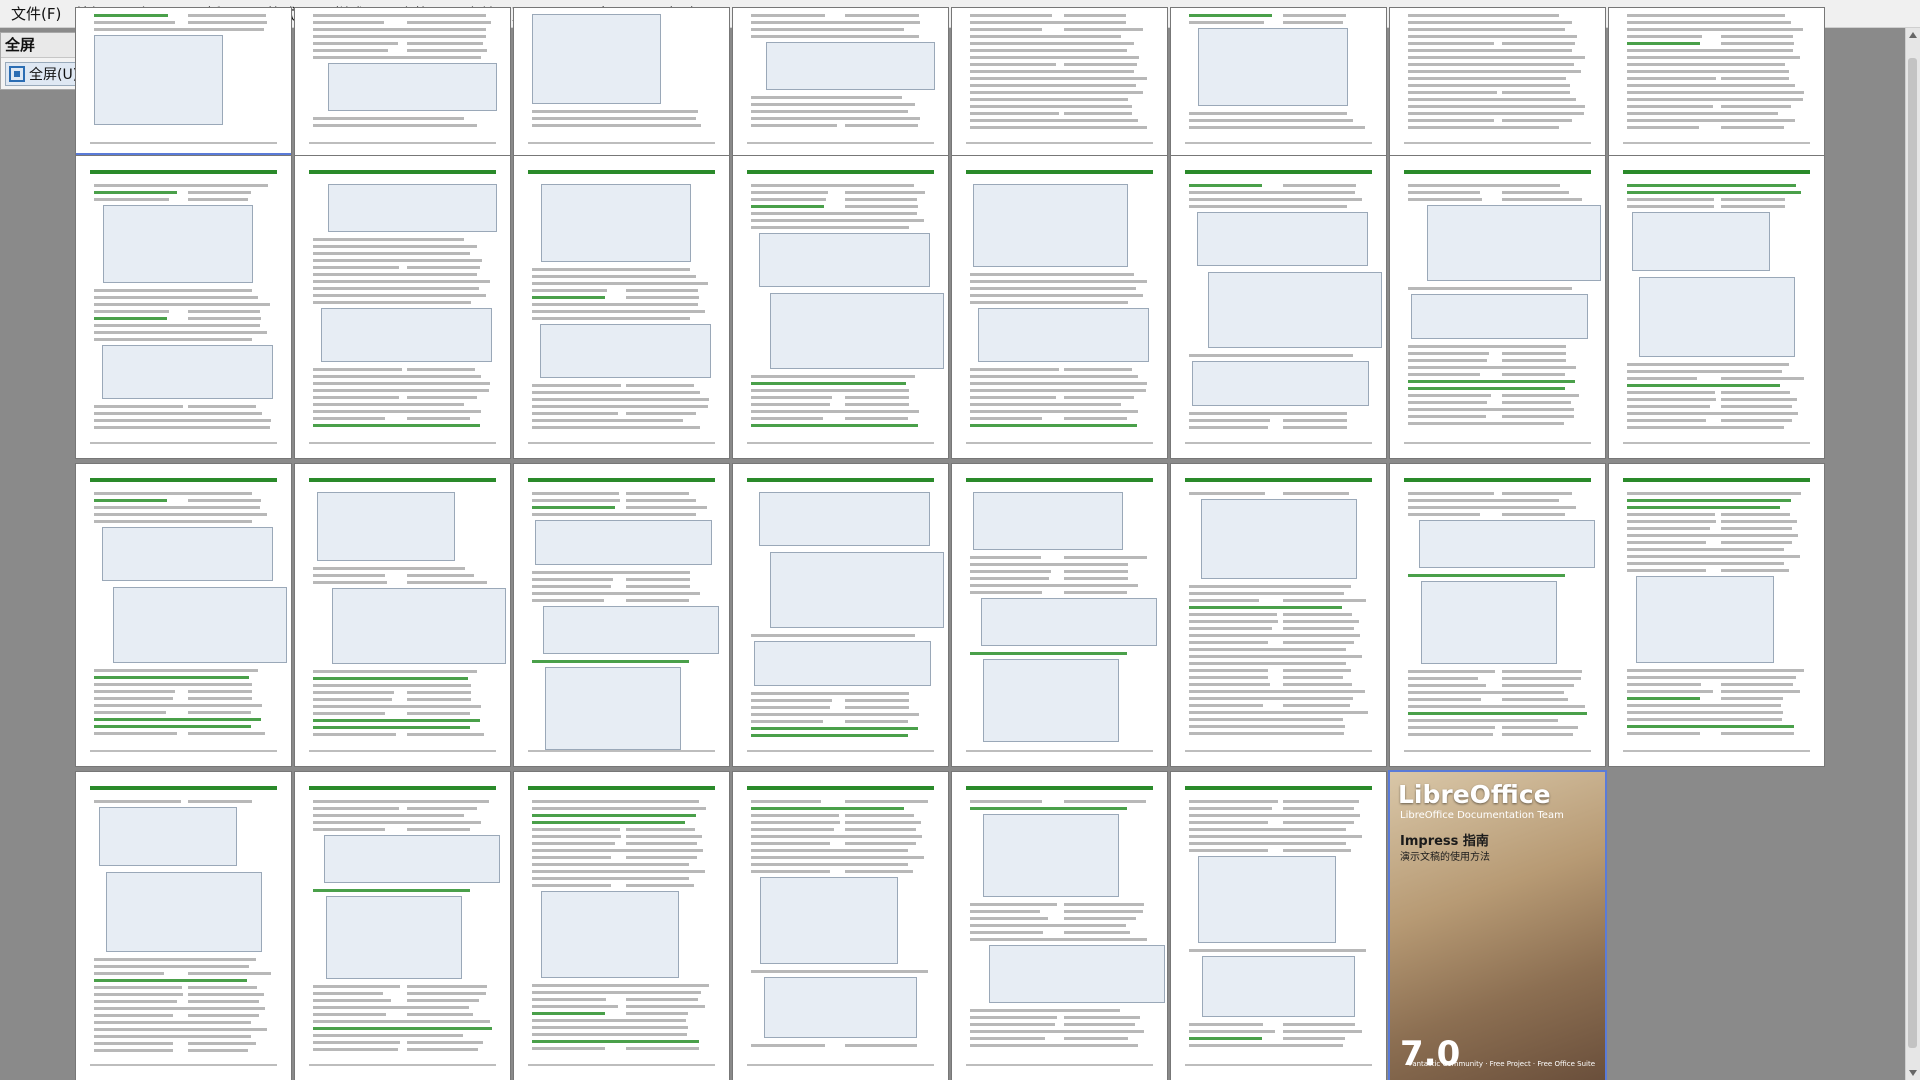 This screenshot has height=1080, width=1920. I want to click on vertical-scrollbar, so click(1912, 554).